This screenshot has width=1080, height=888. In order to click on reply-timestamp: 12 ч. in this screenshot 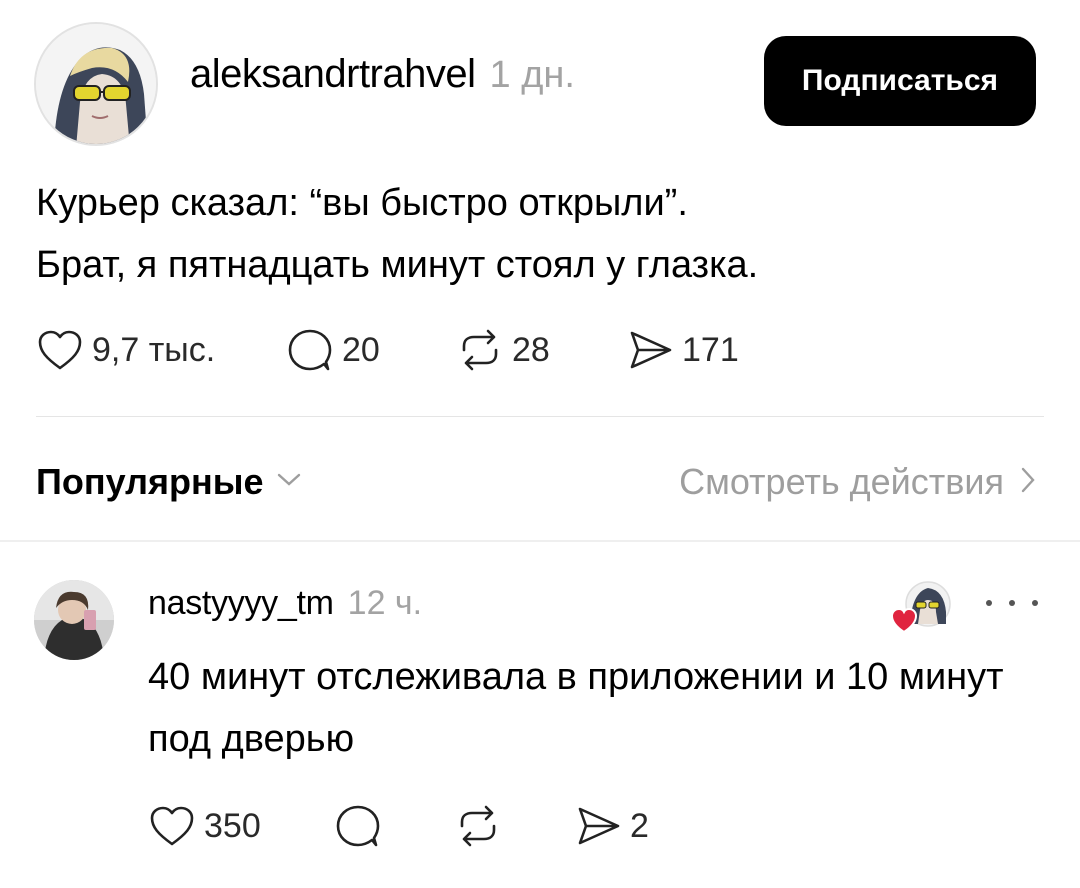, I will do `click(385, 603)`.